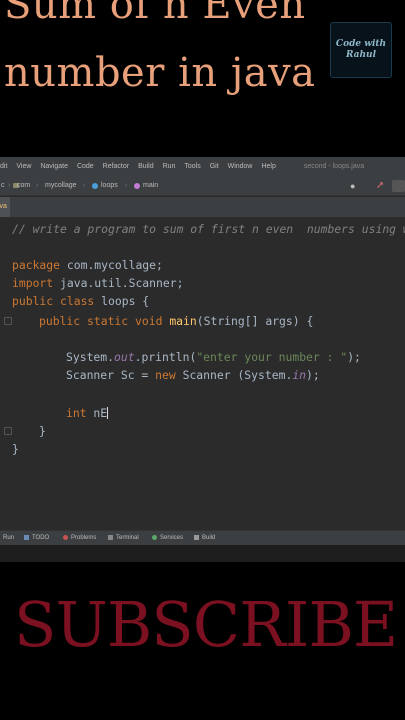 Image resolution: width=405 pixels, height=720 pixels. I want to click on services-icon, so click(154, 537).